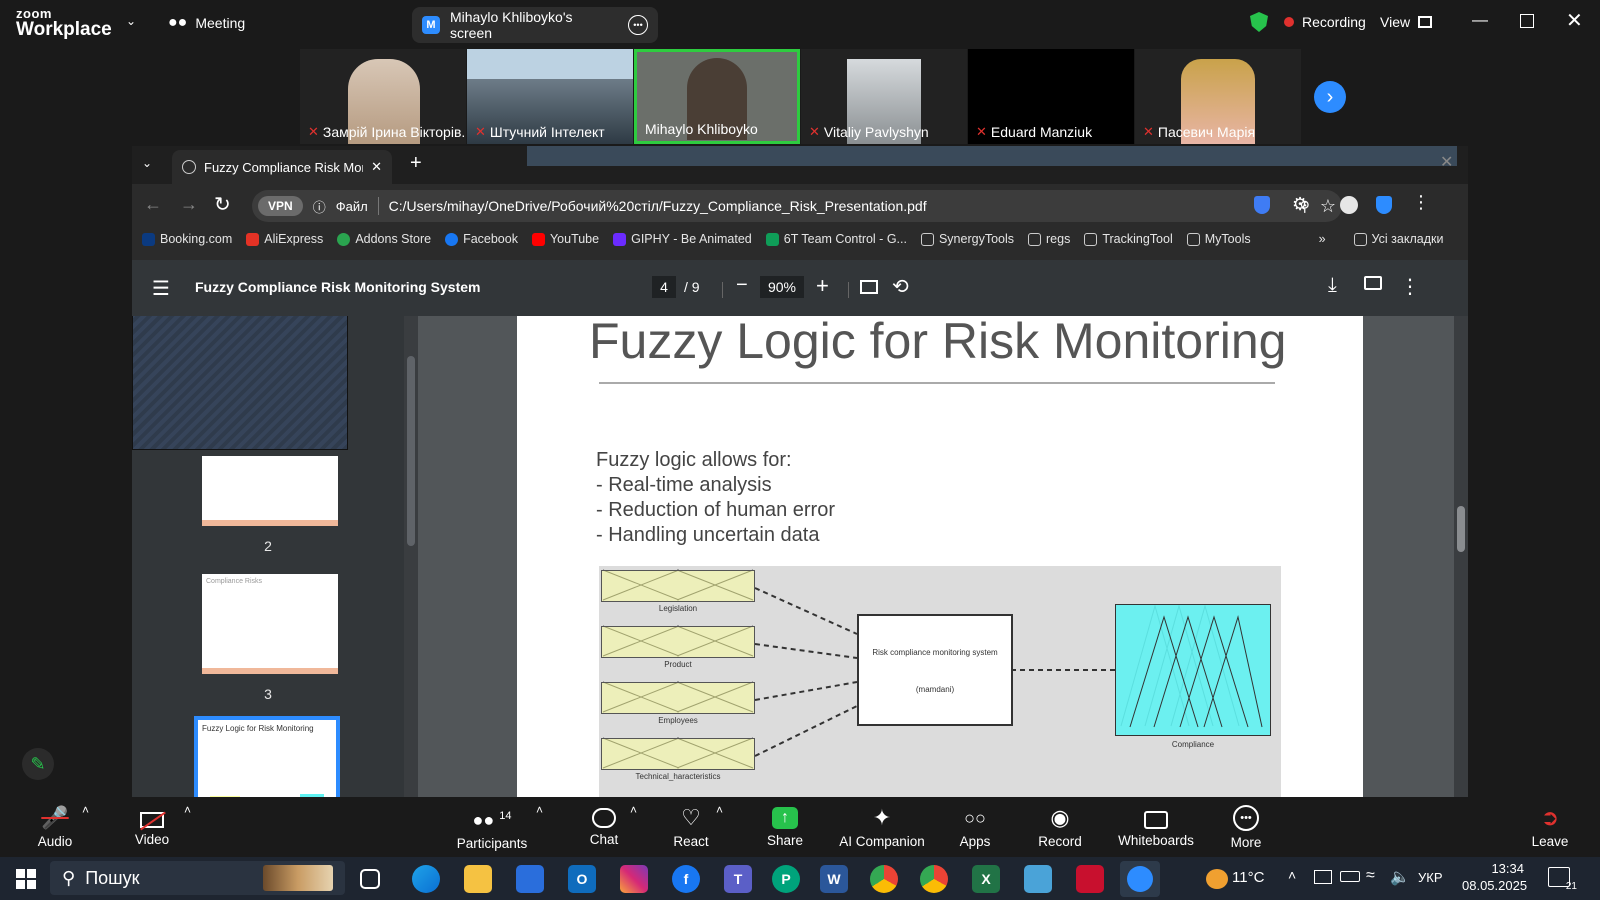 The width and height of the screenshot is (1600, 900). What do you see at coordinates (530, 879) in the screenshot?
I see `store-icon` at bounding box center [530, 879].